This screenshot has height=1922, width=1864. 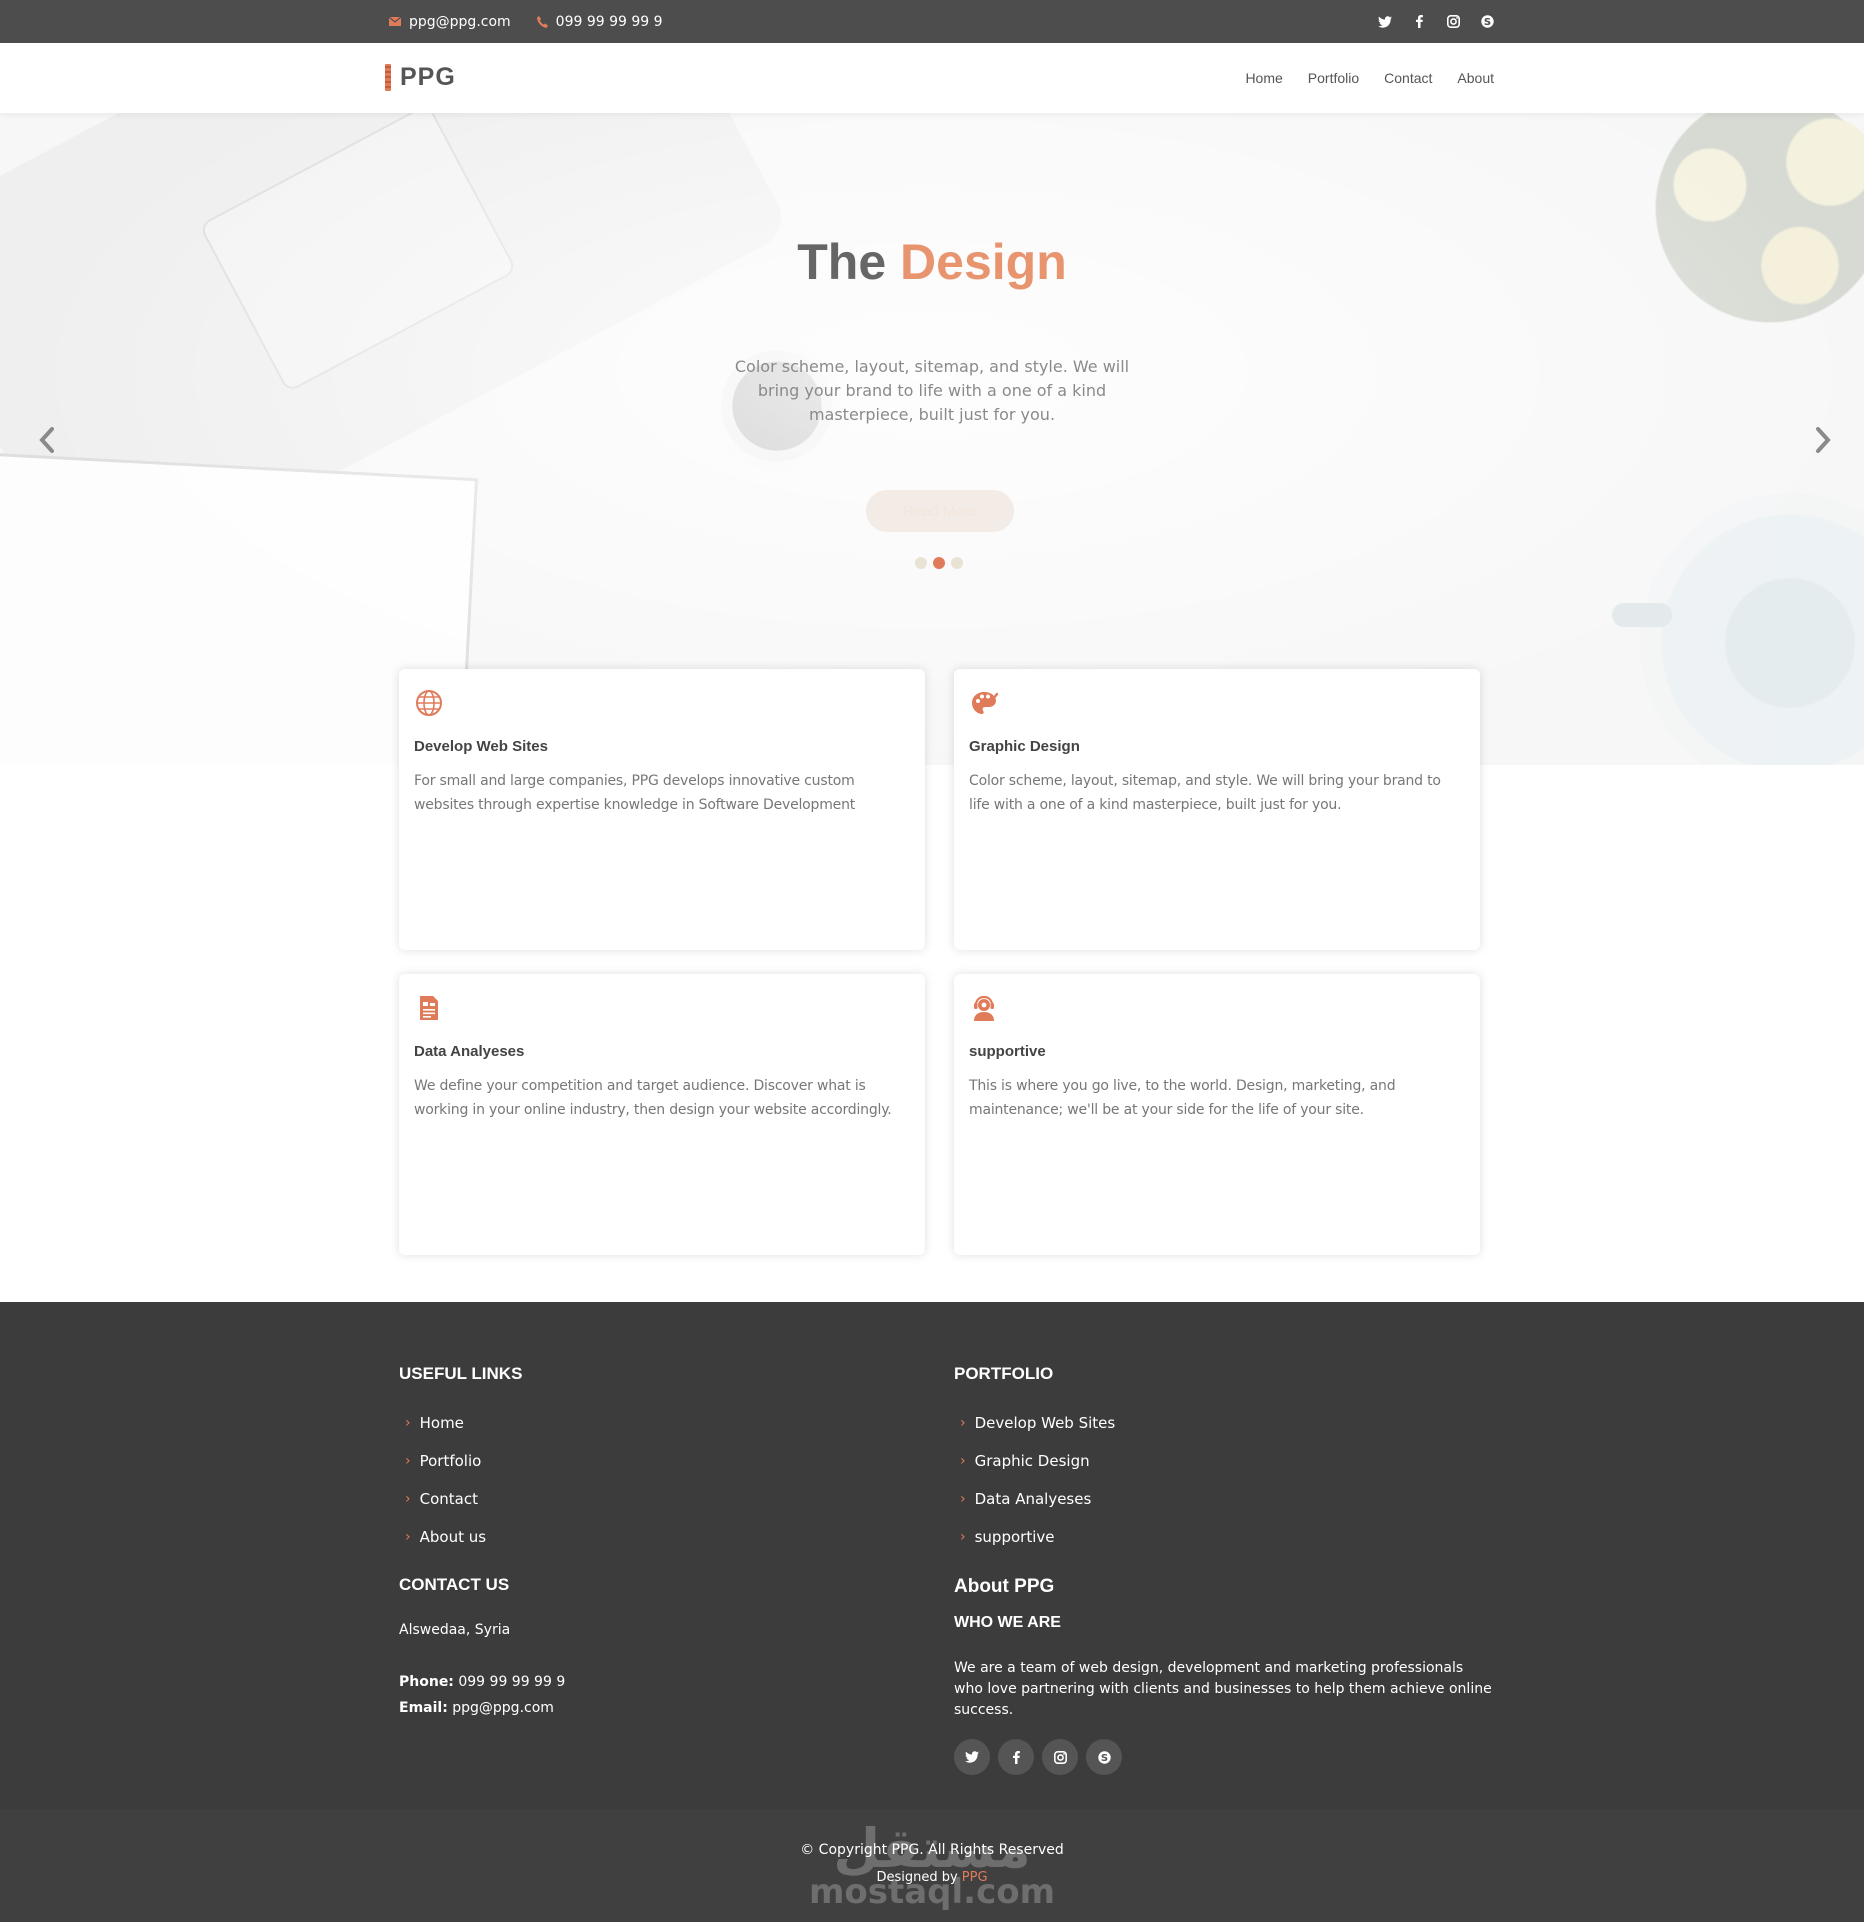 I want to click on nav-home: Home, so click(x=1263, y=78).